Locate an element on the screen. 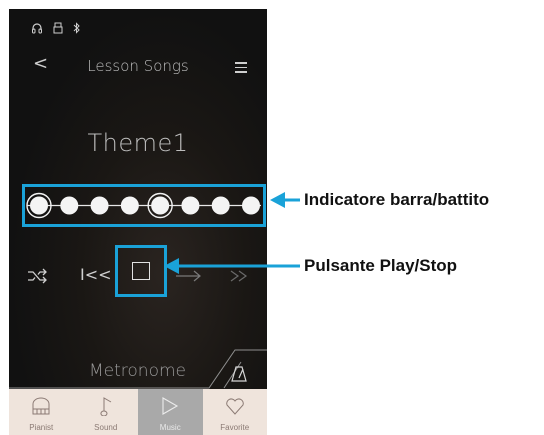 This screenshot has height=435, width=544. tab-pianist: Pianist is located at coordinates (41, 412).